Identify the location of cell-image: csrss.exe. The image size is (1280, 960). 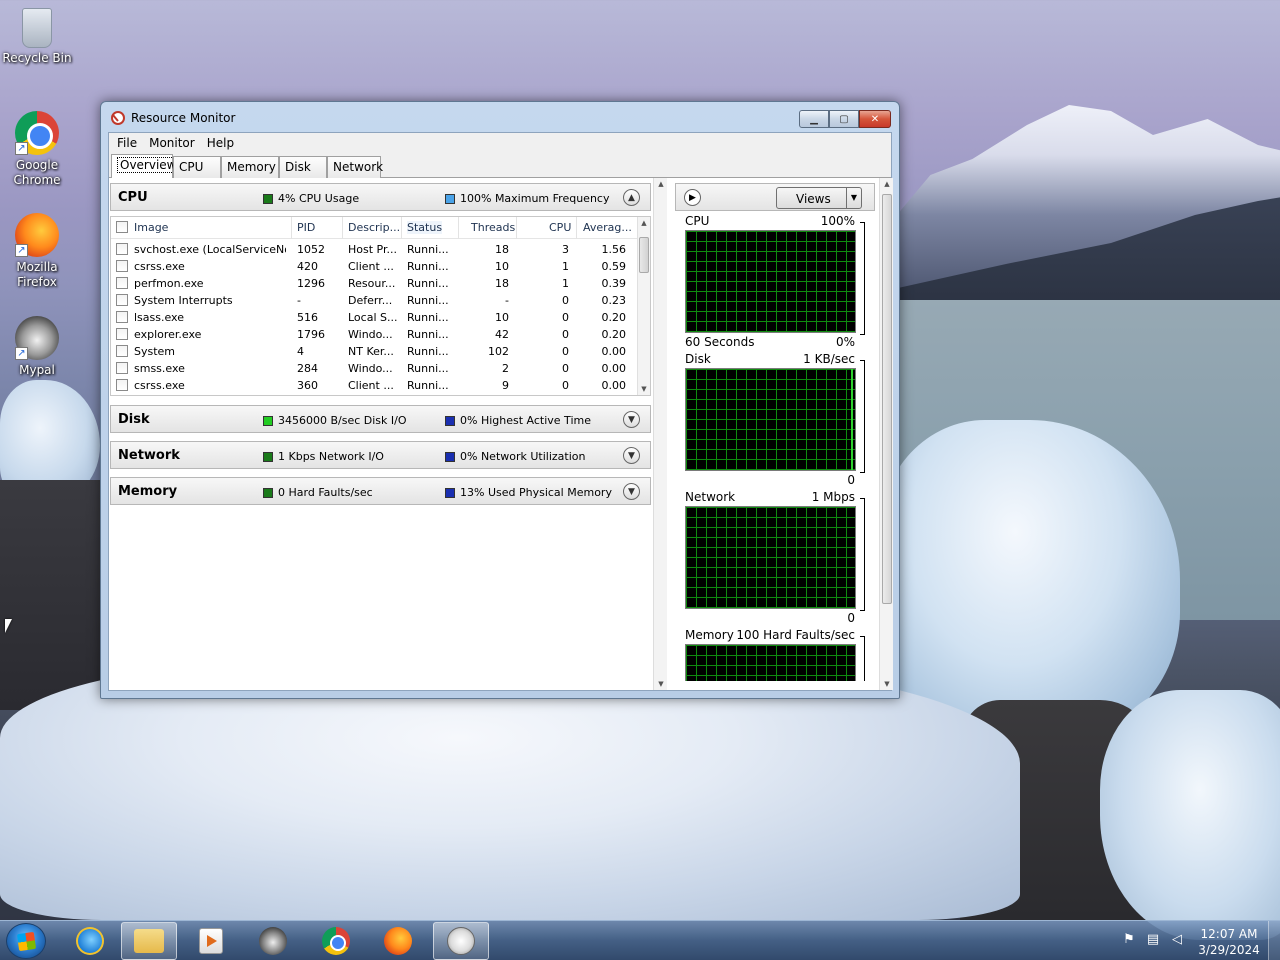
(159, 385).